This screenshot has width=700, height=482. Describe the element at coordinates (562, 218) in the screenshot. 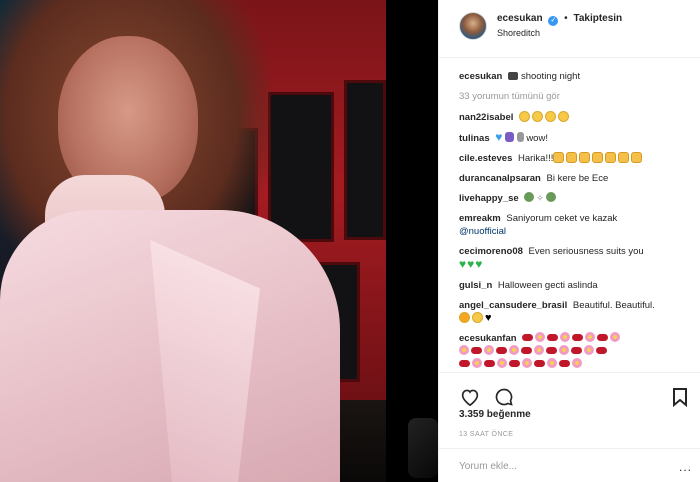

I see `comment-text: Saniyorum ceket ve kazak` at that location.